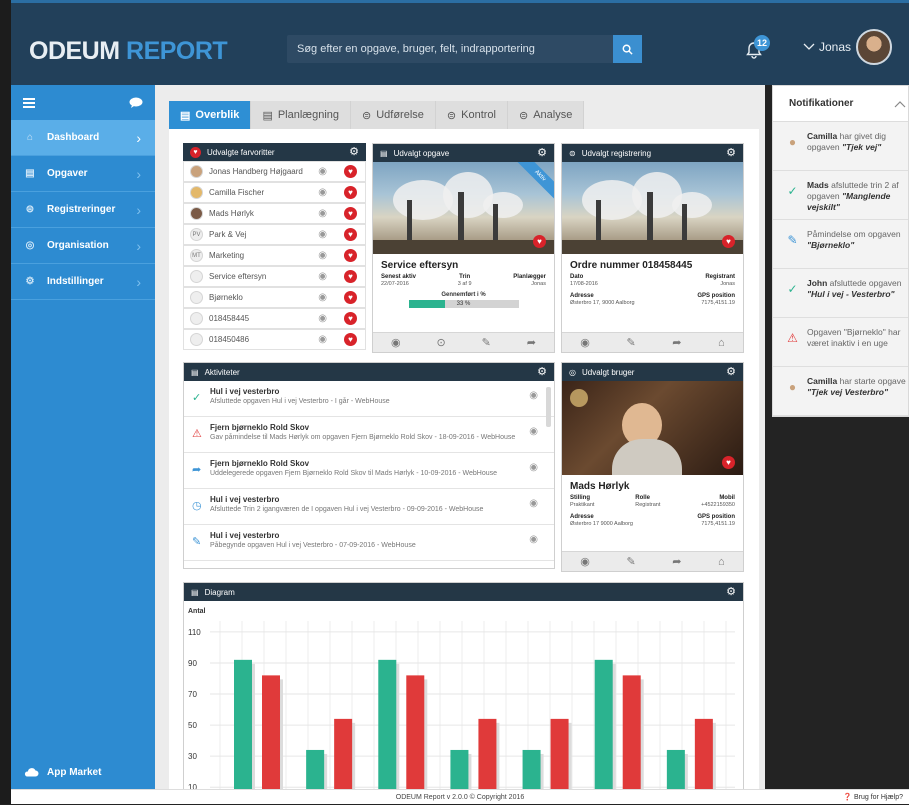 The image size is (909, 805). Describe the element at coordinates (900, 104) in the screenshot. I see `chevron-up-icon` at that location.